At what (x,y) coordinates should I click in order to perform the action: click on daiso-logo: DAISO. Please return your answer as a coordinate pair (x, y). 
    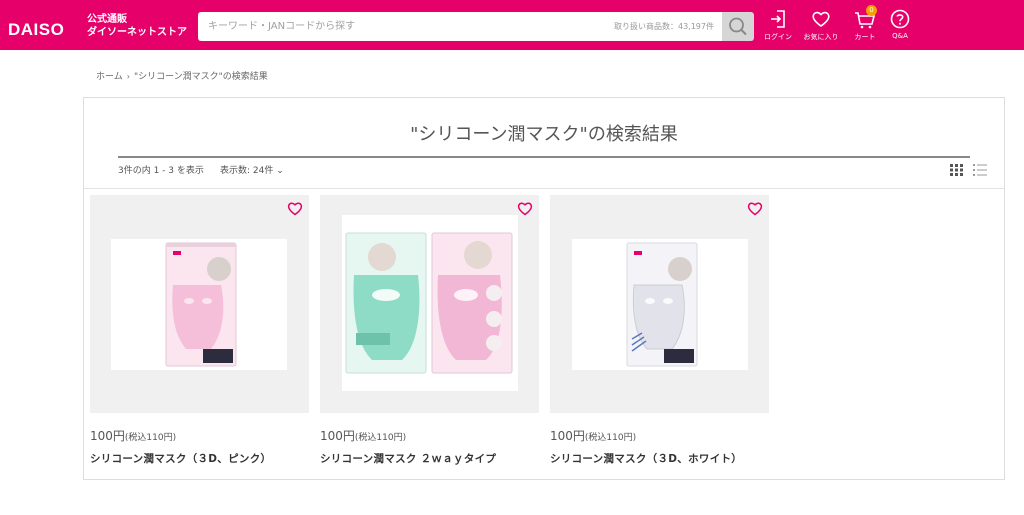
    Looking at the image, I should click on (36, 30).